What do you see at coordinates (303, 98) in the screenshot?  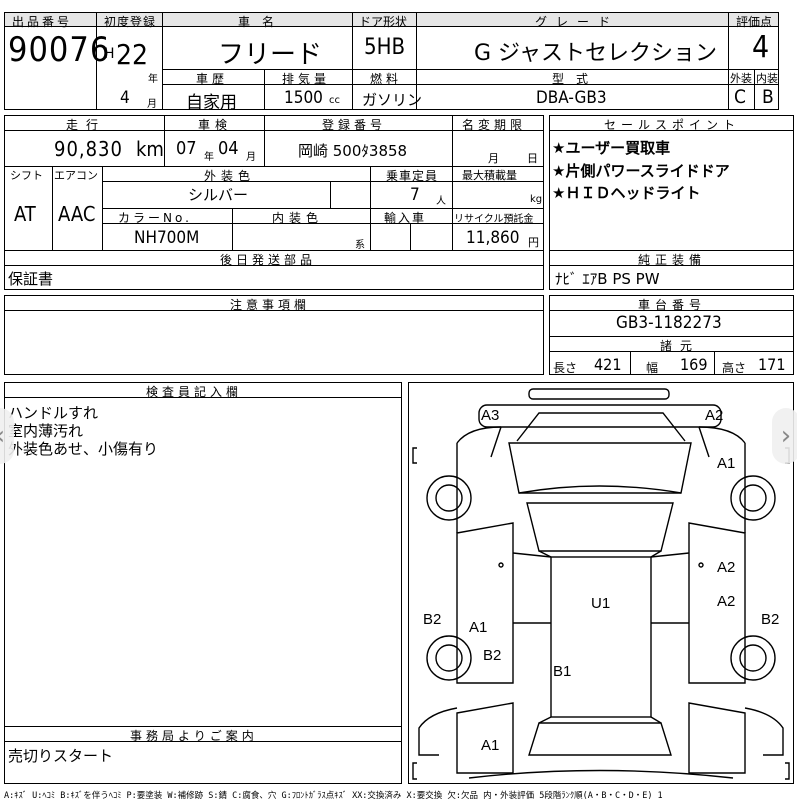 I see `displacement-value: 1500` at bounding box center [303, 98].